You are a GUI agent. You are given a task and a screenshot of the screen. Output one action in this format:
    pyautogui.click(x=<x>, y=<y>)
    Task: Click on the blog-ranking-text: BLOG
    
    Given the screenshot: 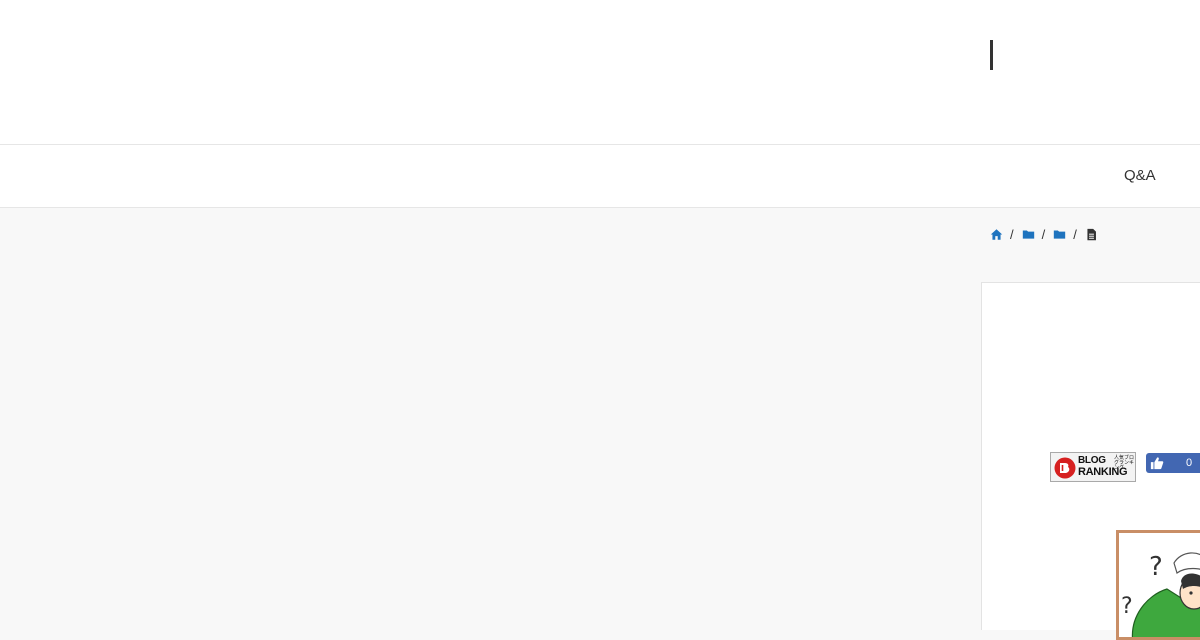 What is the action you would take?
    pyautogui.click(x=1092, y=460)
    